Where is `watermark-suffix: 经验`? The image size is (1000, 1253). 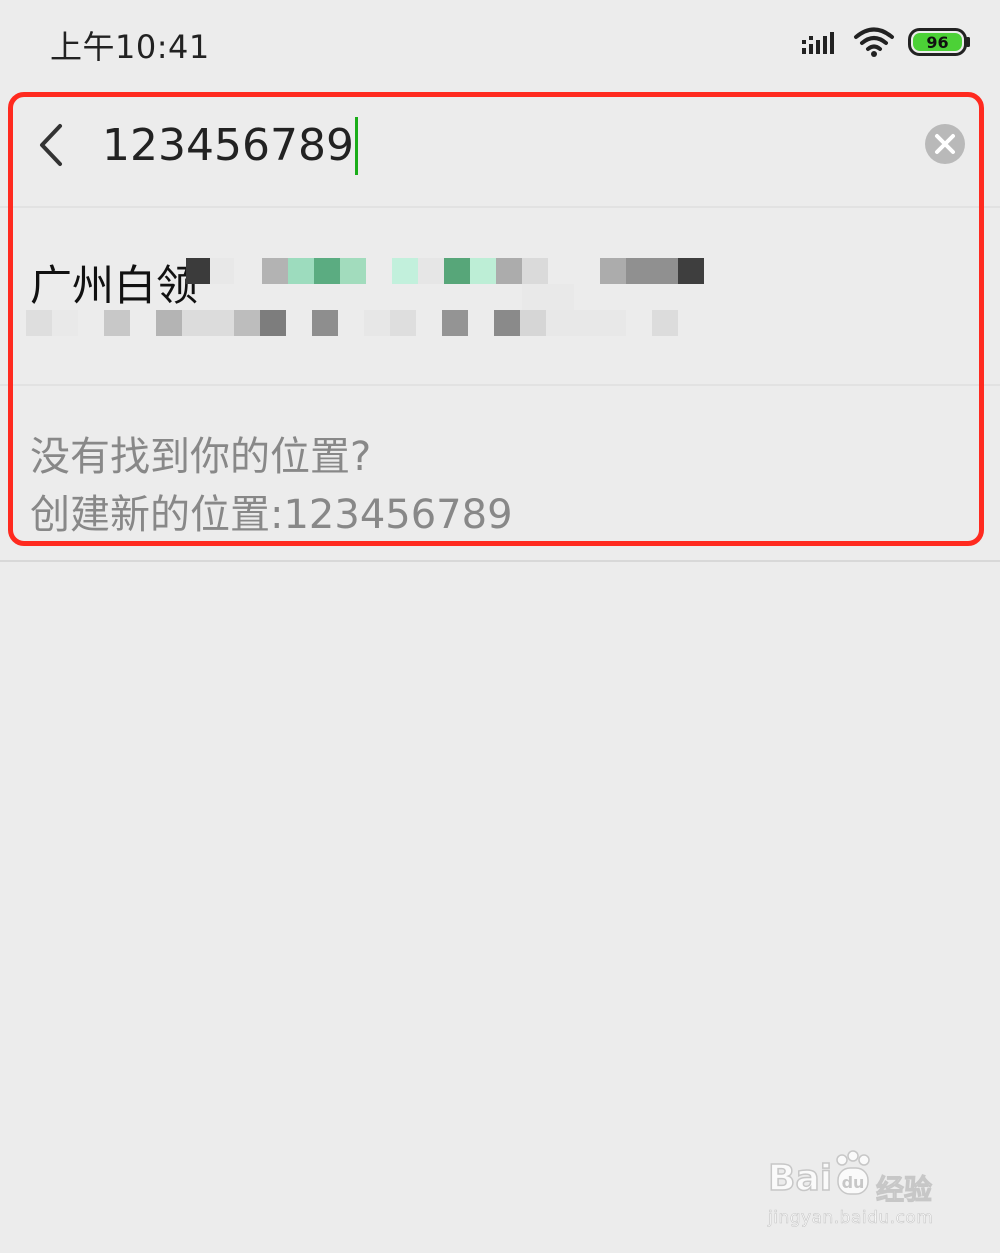 watermark-suffix: 经验 is located at coordinates (904, 1190).